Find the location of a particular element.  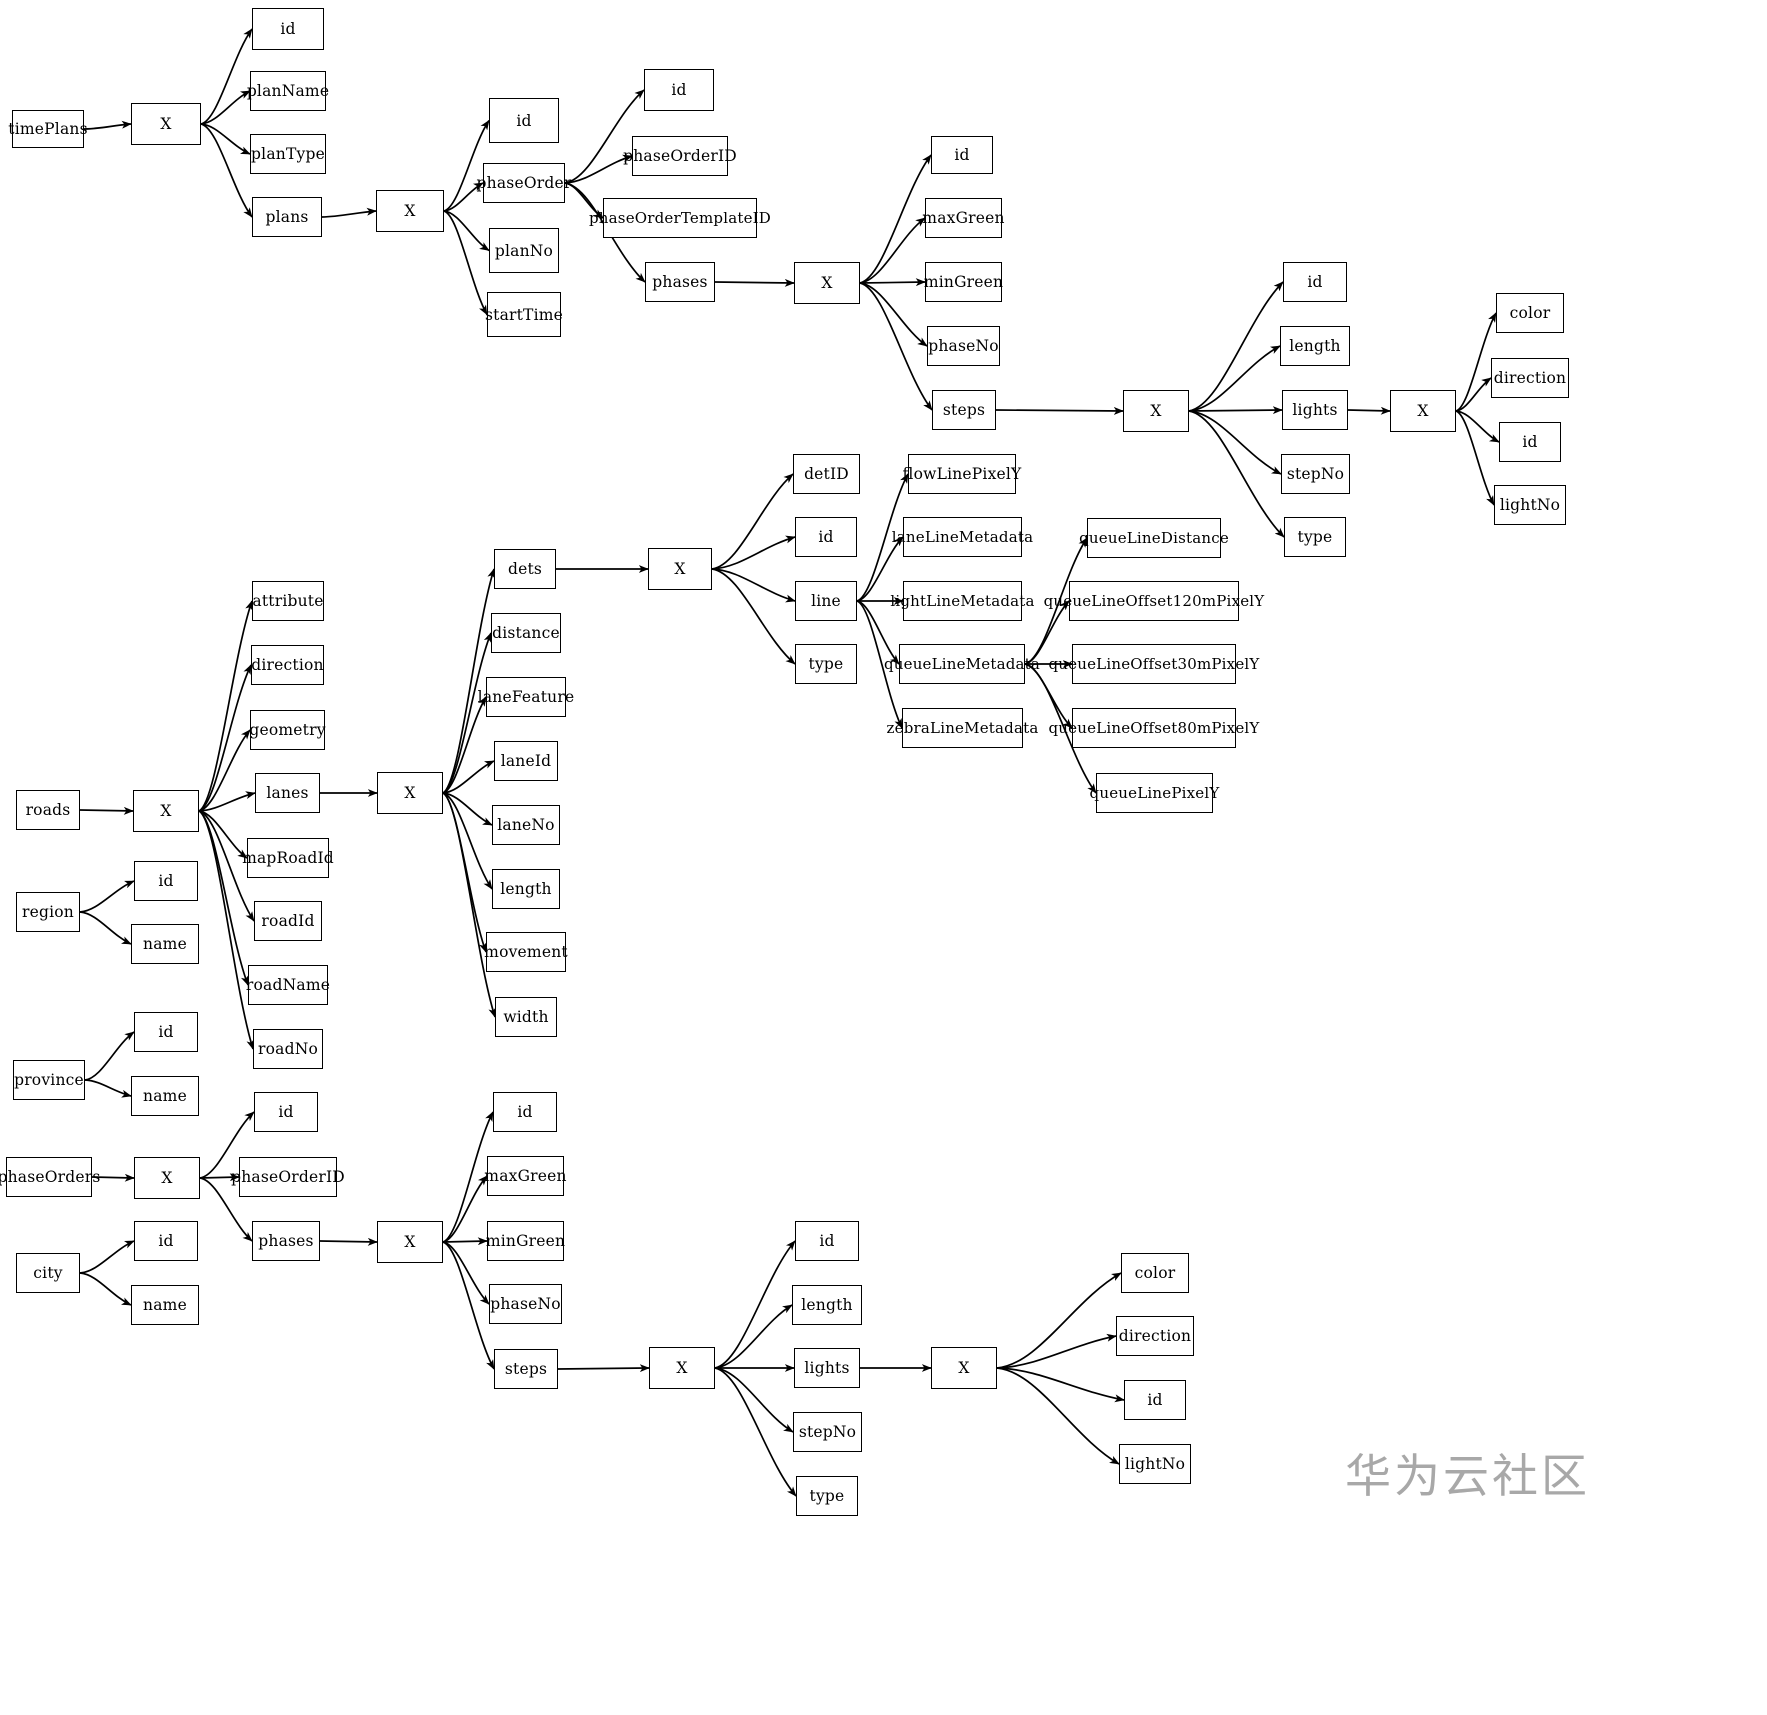

field-node-queuelineoffset30mpixely-n46: queueLineOffset30mPixelY is located at coordinates (1154, 664).